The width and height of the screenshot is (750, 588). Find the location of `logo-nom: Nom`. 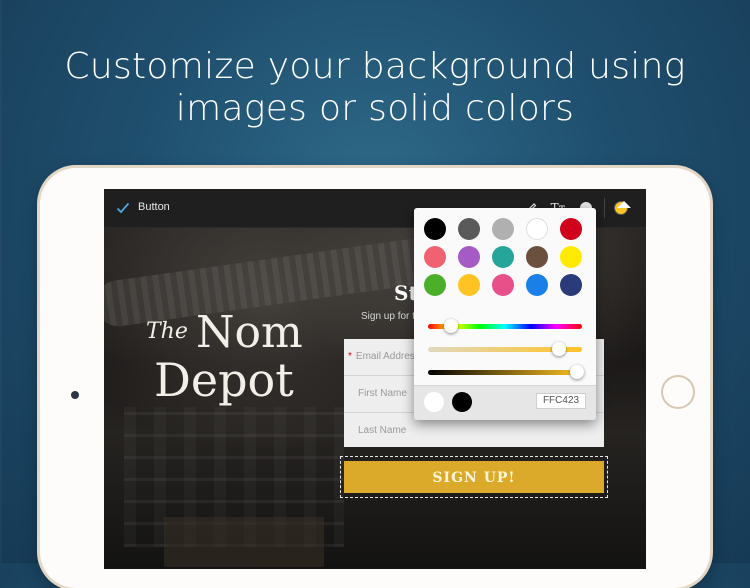

logo-nom: Nom is located at coordinates (249, 332).